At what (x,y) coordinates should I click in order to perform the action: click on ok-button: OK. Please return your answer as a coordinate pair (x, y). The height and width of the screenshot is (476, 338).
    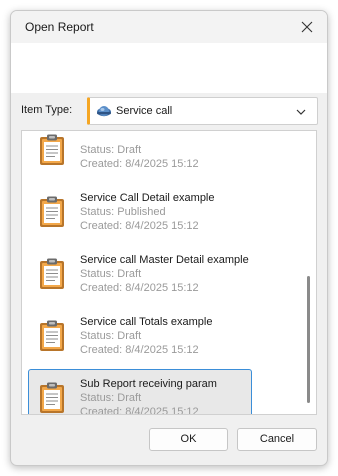
    Looking at the image, I should click on (188, 439).